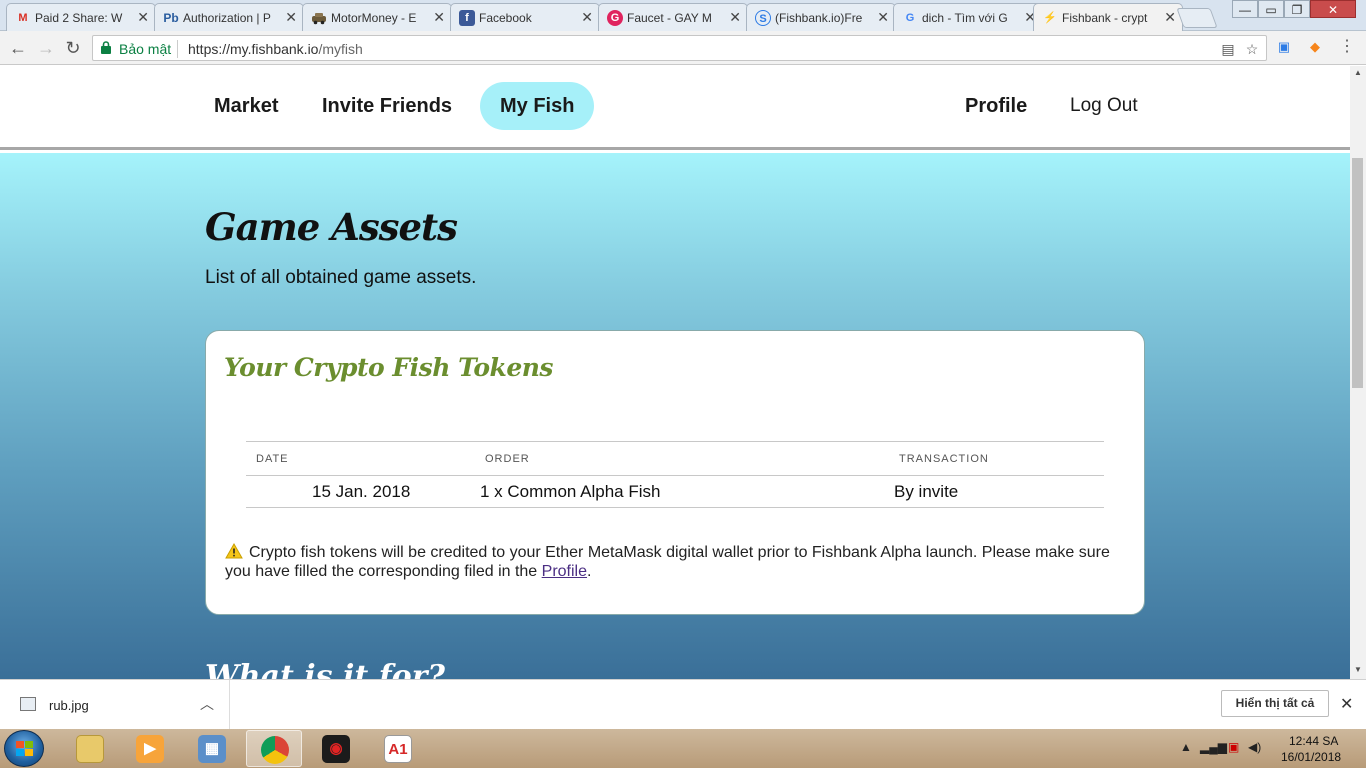 The image size is (1366, 768). What do you see at coordinates (1315, 47) in the screenshot?
I see `metamask-fox-icon: ◆` at bounding box center [1315, 47].